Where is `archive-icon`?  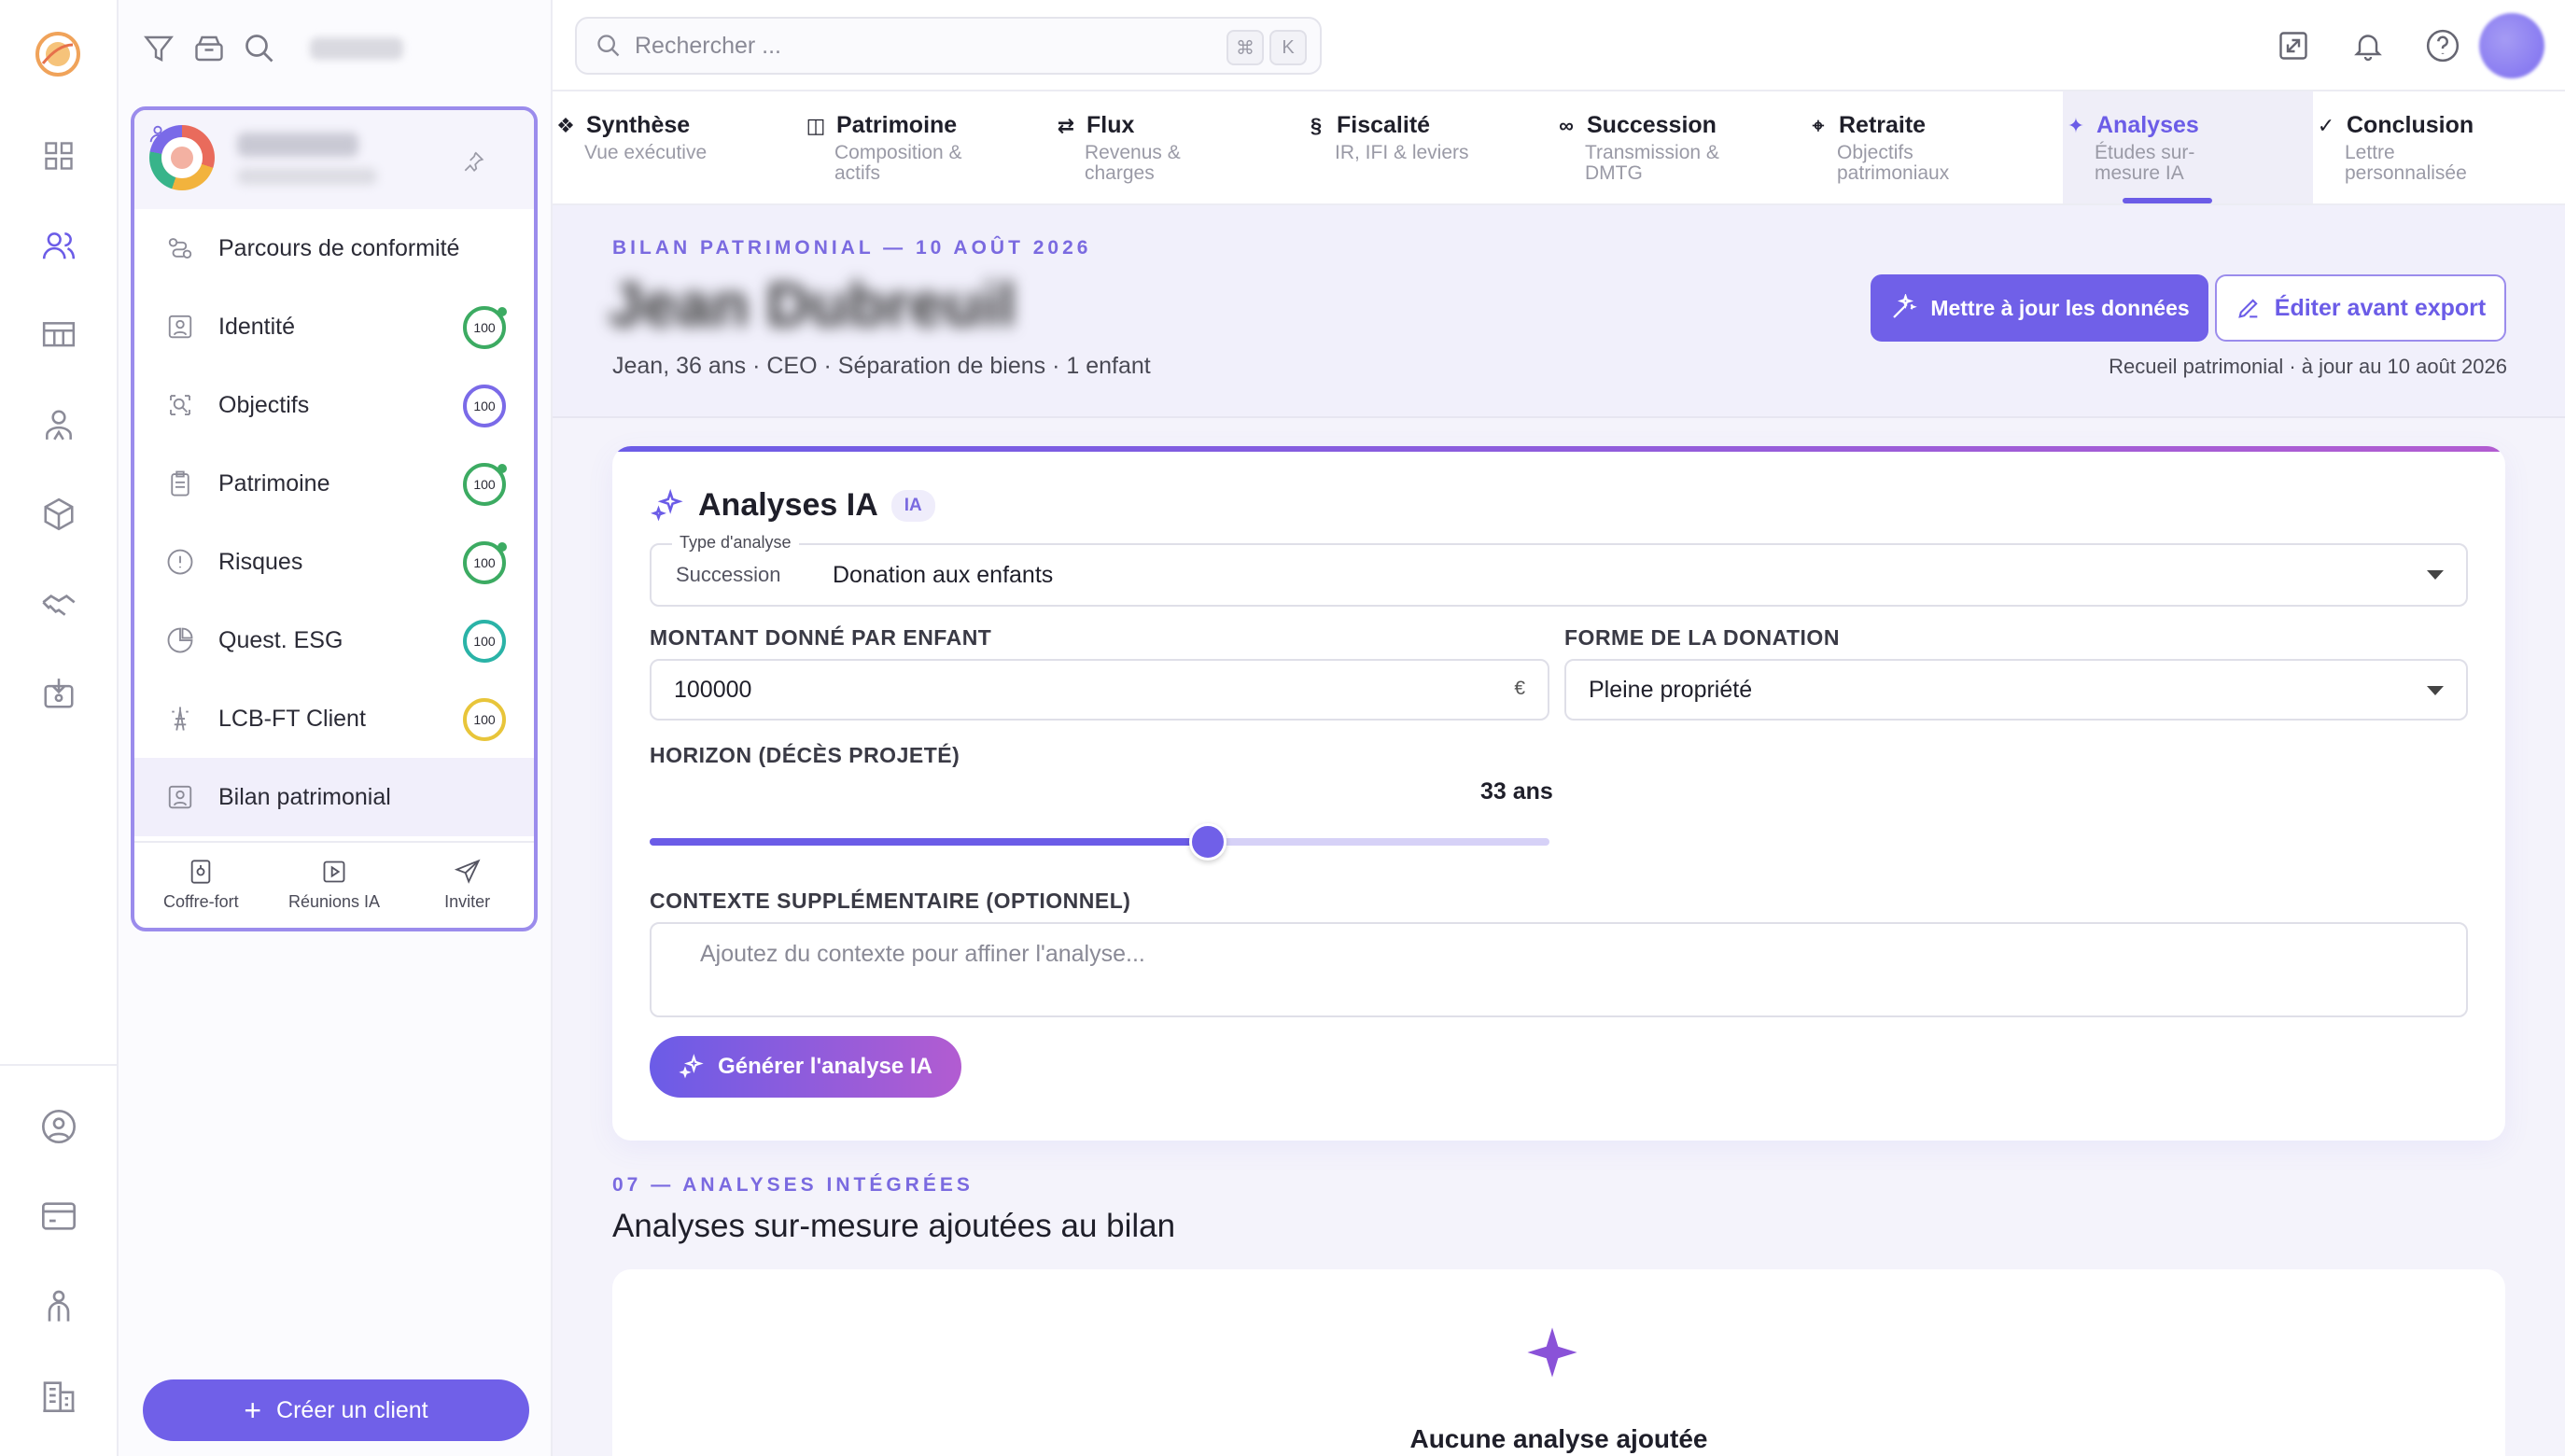 archive-icon is located at coordinates (209, 48).